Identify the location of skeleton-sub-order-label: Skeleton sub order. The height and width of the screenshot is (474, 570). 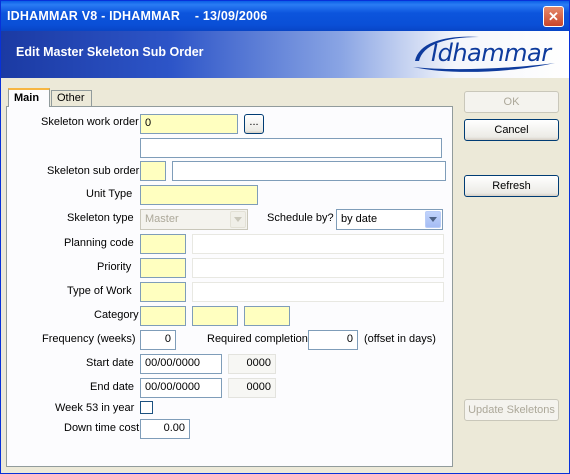
(93, 171).